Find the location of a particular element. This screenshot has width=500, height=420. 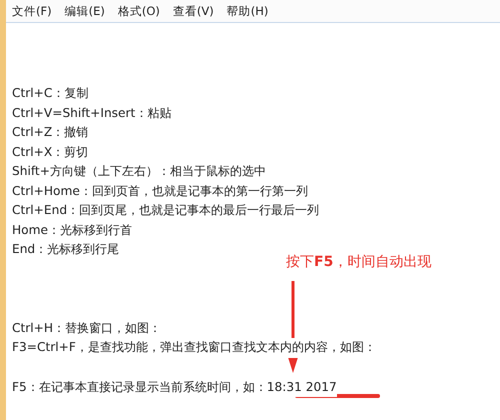

menu-item: 格式(O) is located at coordinates (139, 11).